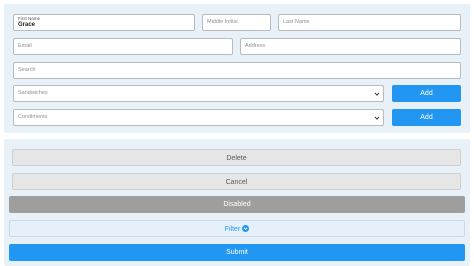 Image resolution: width=474 pixels, height=266 pixels. What do you see at coordinates (25, 46) in the screenshot?
I see `email-placeholder: Email` at bounding box center [25, 46].